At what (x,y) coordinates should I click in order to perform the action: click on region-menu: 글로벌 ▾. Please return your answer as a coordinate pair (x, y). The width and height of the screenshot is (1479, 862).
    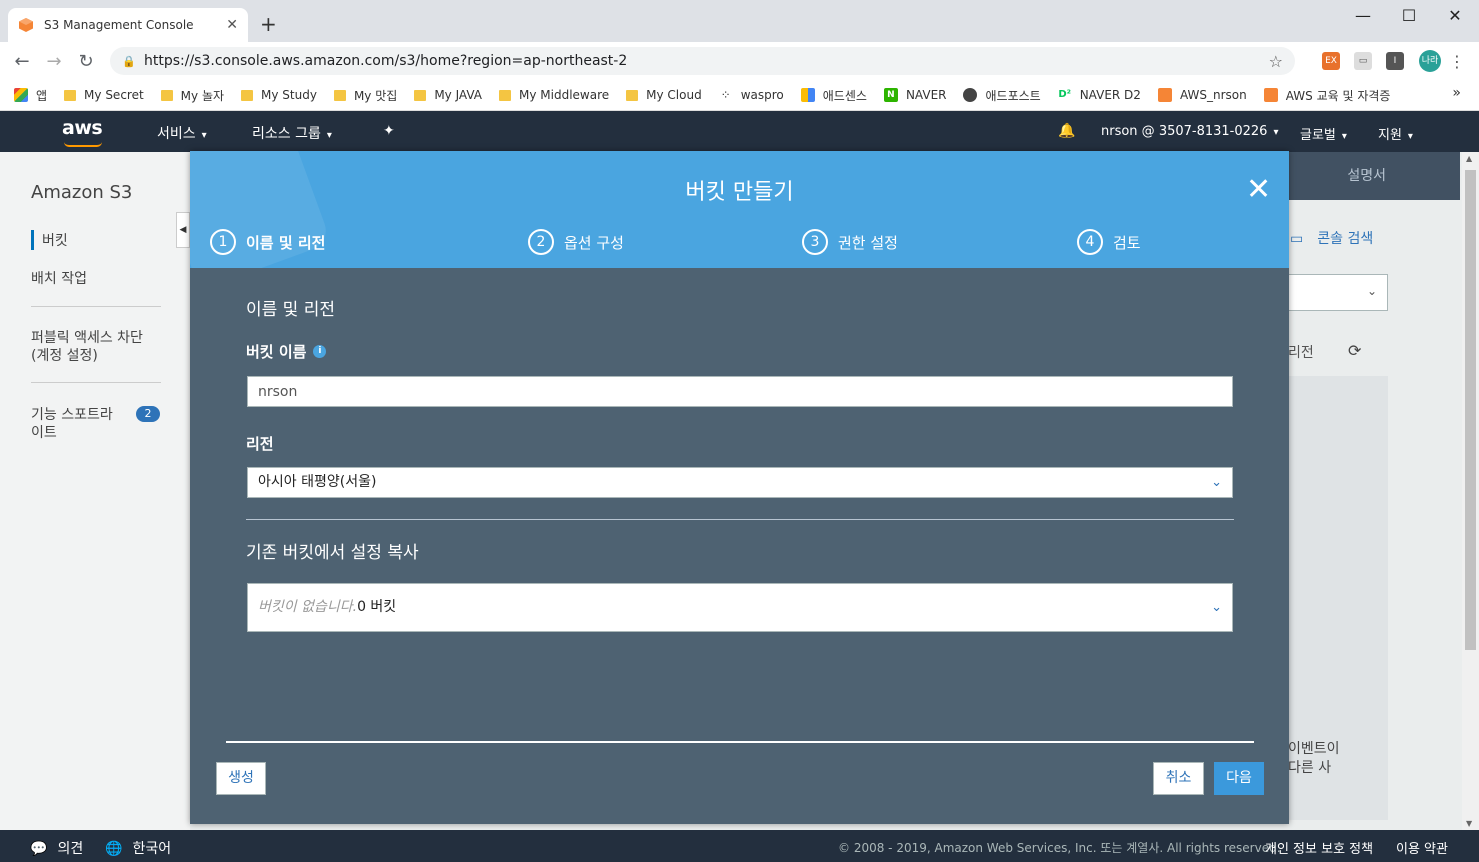
    Looking at the image, I should click on (1323, 133).